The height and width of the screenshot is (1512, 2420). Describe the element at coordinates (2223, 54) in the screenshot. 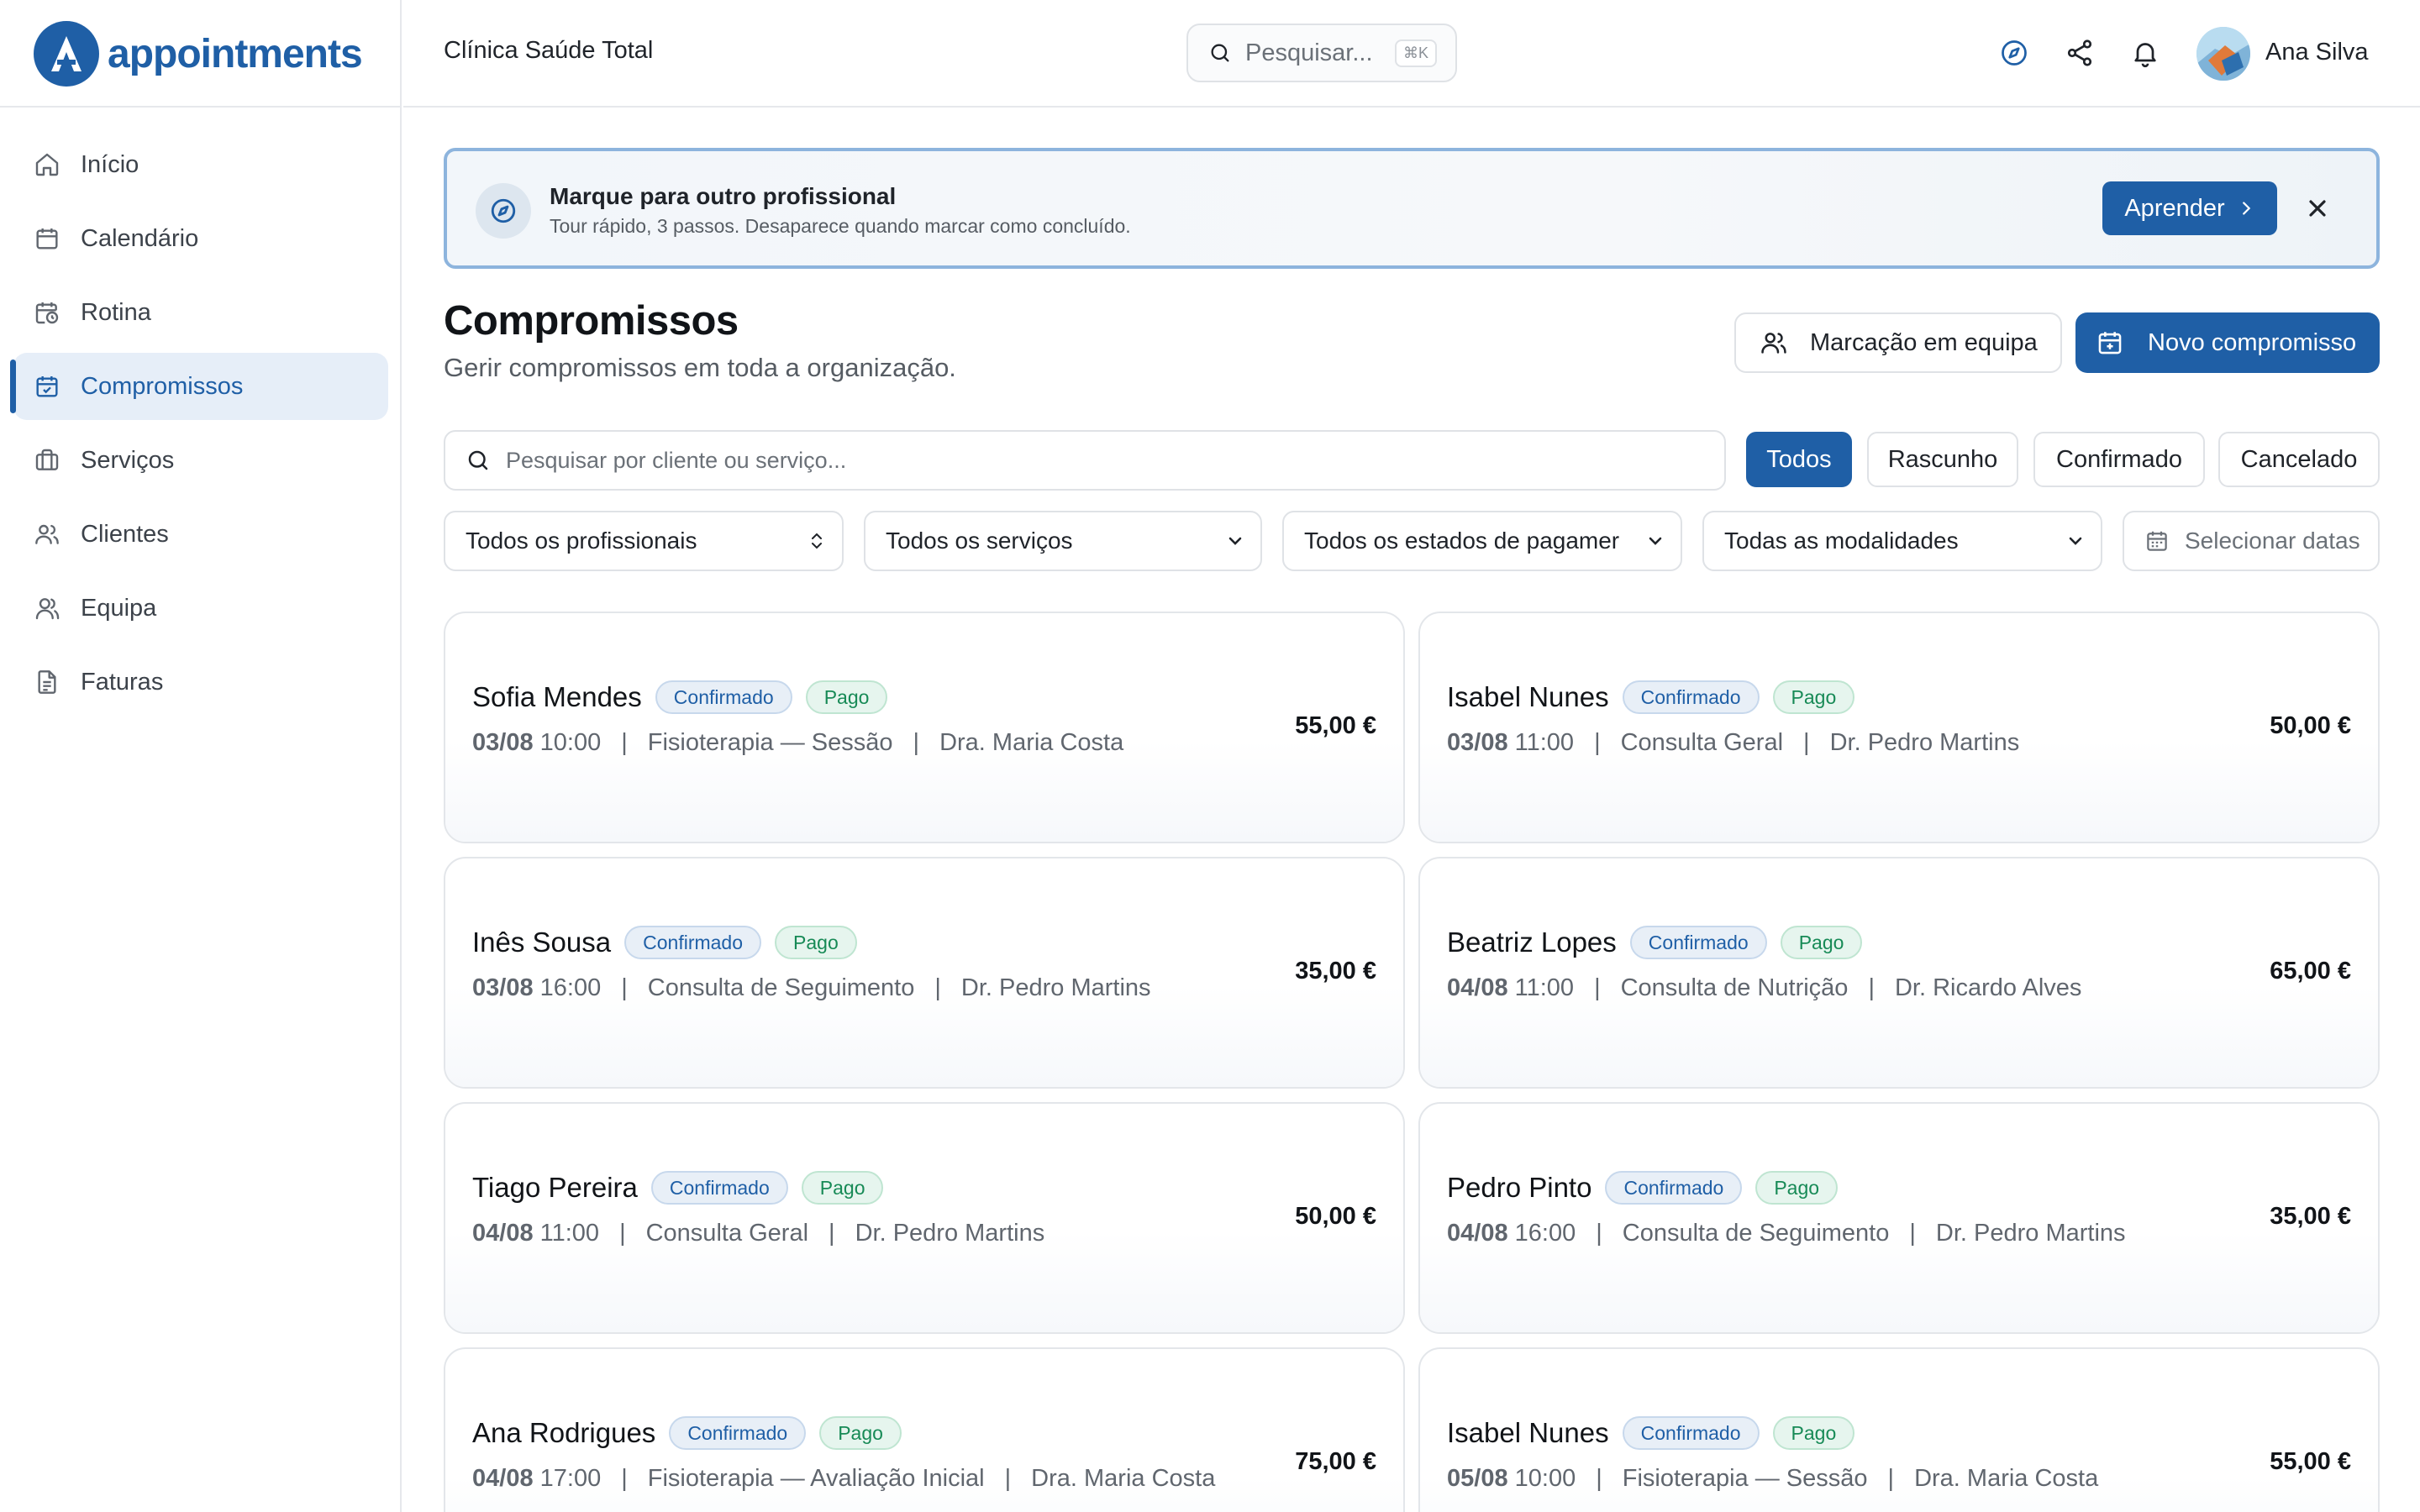

I see `avatar` at that location.